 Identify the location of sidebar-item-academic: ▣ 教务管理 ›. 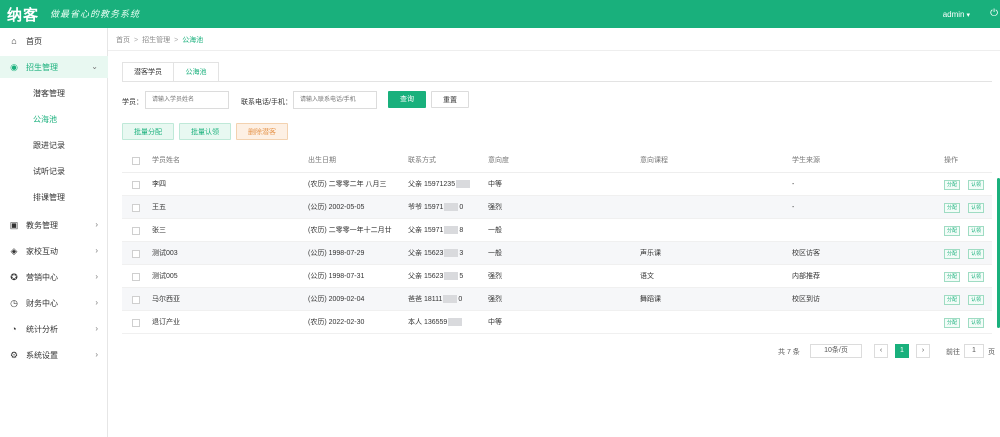
(54, 225).